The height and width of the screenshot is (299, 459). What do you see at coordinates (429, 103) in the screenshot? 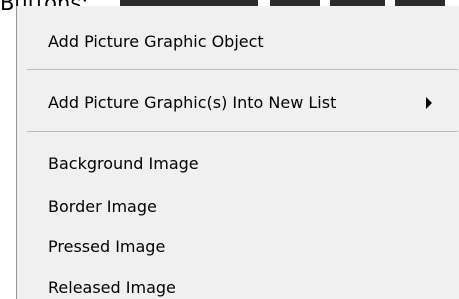
I see `submenu-arrow-icon` at bounding box center [429, 103].